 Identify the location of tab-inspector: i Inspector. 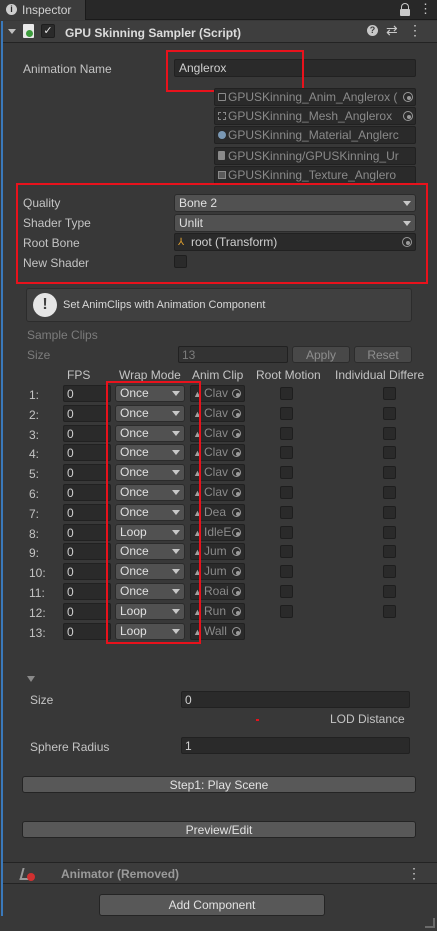
(43, 10).